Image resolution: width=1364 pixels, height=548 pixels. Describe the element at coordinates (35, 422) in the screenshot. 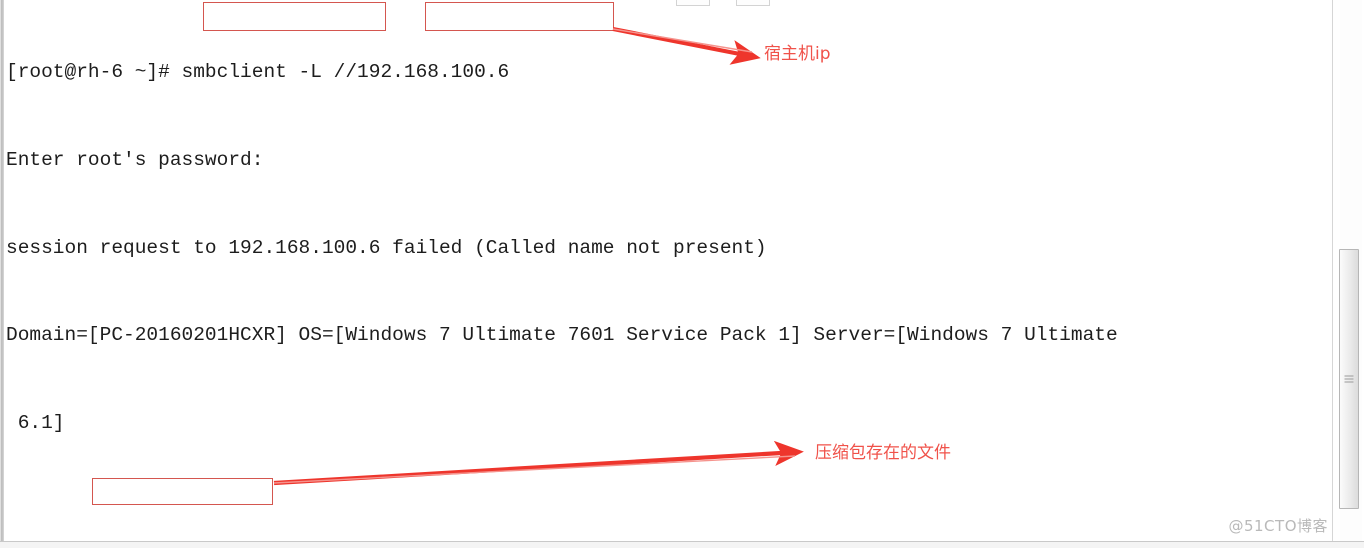

I see `terminal-line-domain-wrap: 6.1]` at that location.